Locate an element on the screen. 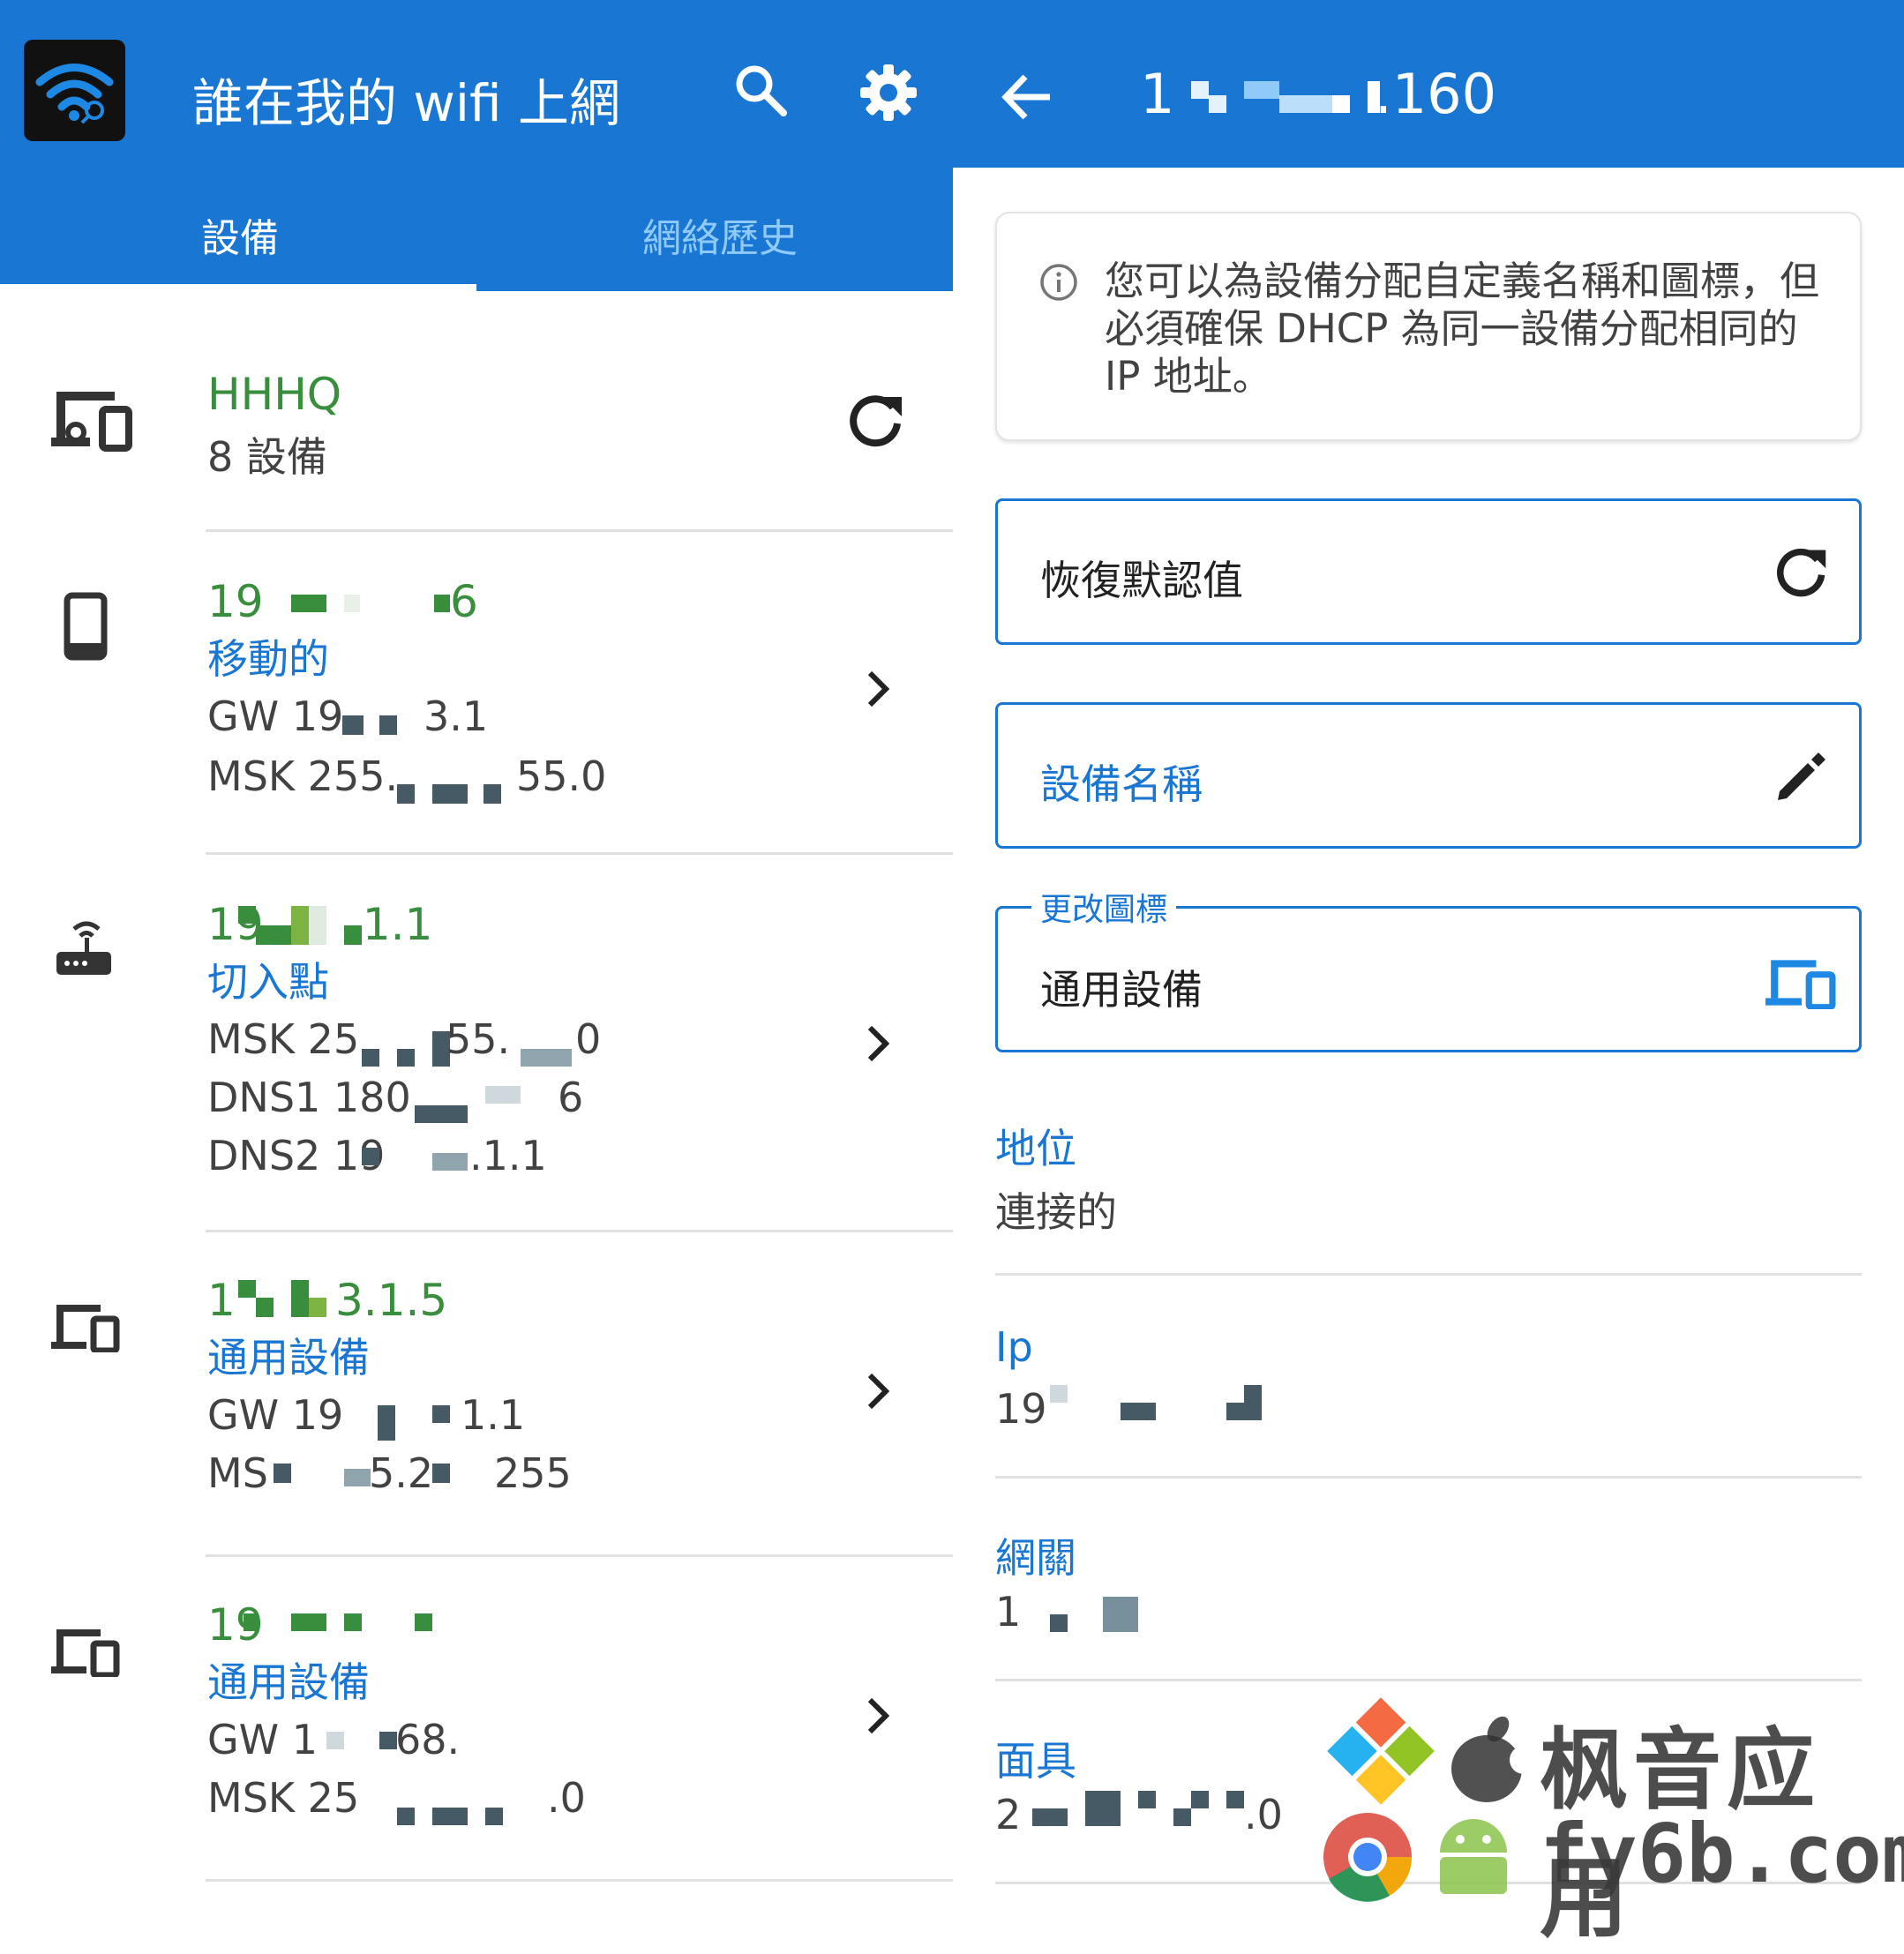  change-icon-field: 更改圖標 通用設備 is located at coordinates (1428, 968).